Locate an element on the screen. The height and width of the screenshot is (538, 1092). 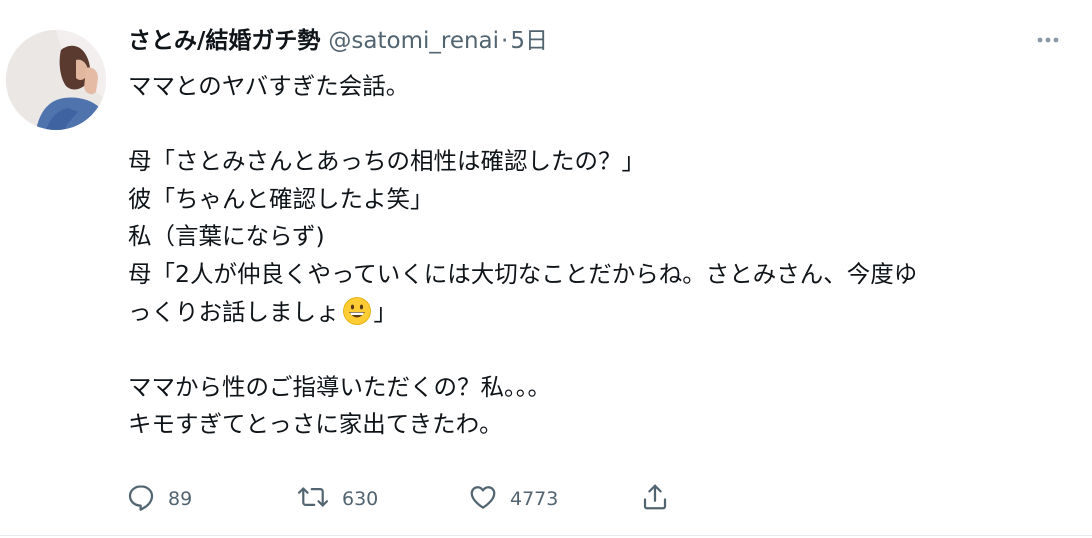
more-icon is located at coordinates (1048, 40).